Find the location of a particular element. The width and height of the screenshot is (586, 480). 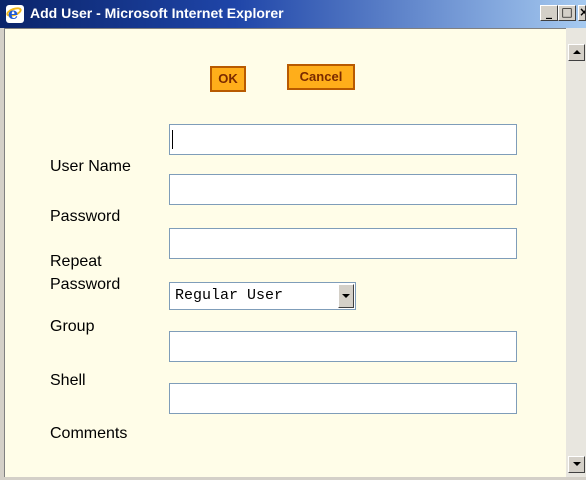

internet-explorer-icon: e is located at coordinates (14, 13).